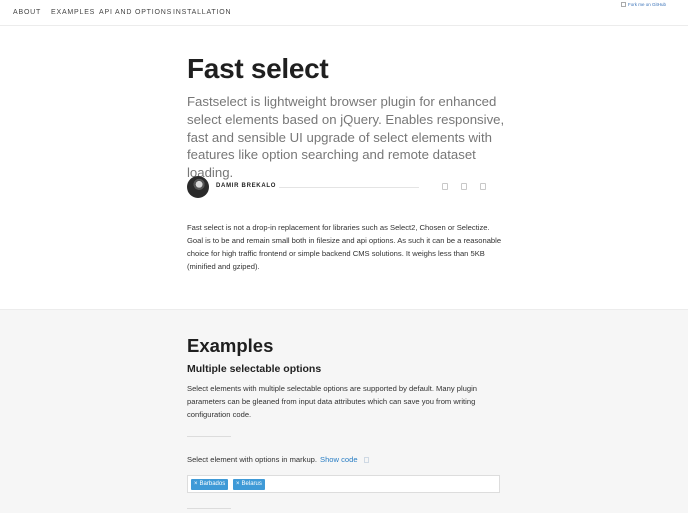  Describe the element at coordinates (623, 4) in the screenshot. I see `broken-image-icon` at that location.